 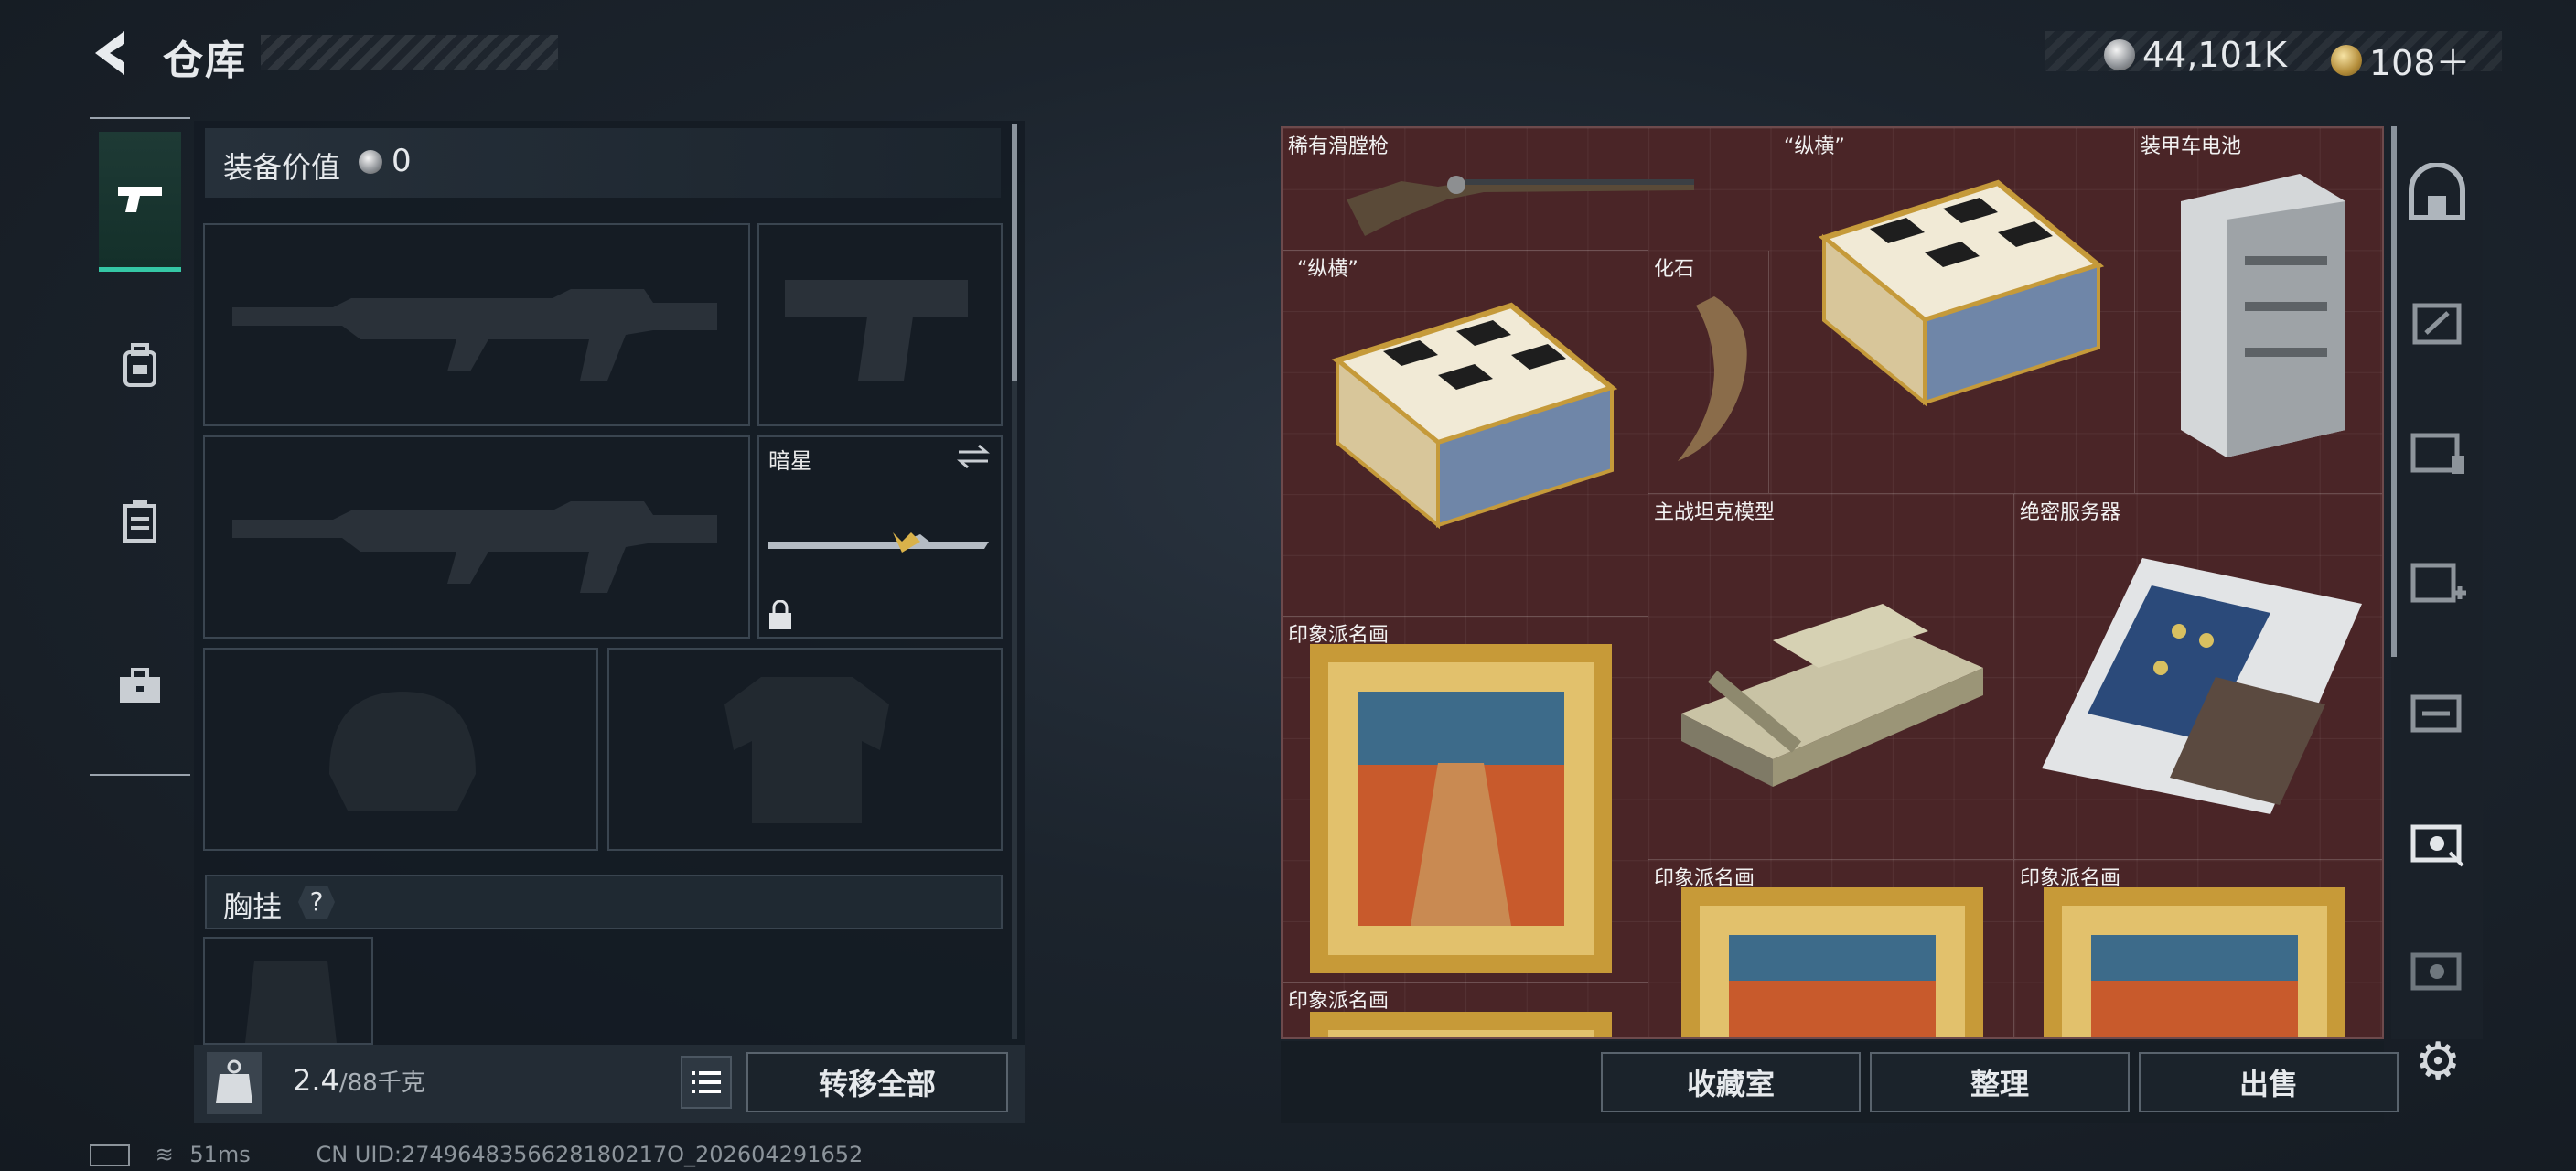 I want to click on equipment-scrollbar-thumb, so click(x=1015, y=252).